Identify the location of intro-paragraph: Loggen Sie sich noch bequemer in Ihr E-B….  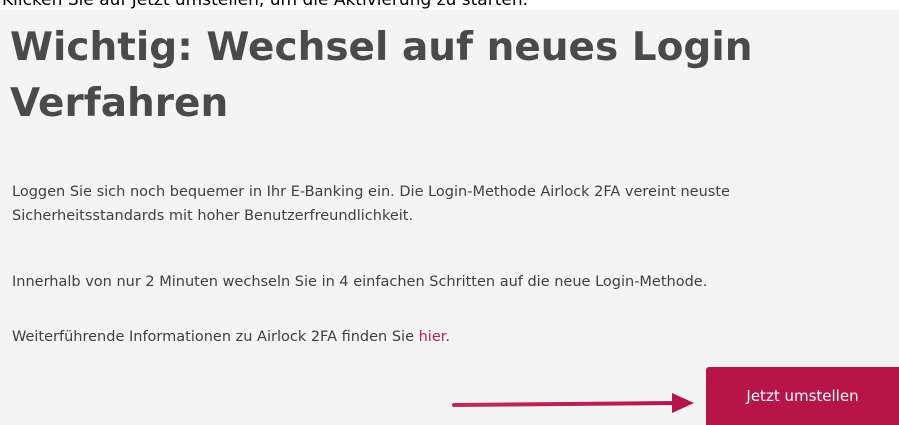
(371, 204).